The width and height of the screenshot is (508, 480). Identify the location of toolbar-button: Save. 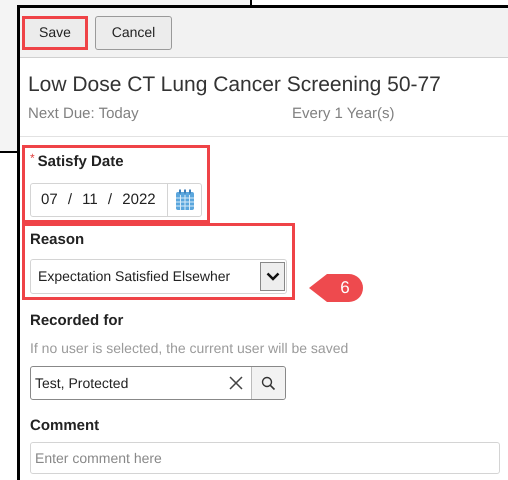
(55, 33).